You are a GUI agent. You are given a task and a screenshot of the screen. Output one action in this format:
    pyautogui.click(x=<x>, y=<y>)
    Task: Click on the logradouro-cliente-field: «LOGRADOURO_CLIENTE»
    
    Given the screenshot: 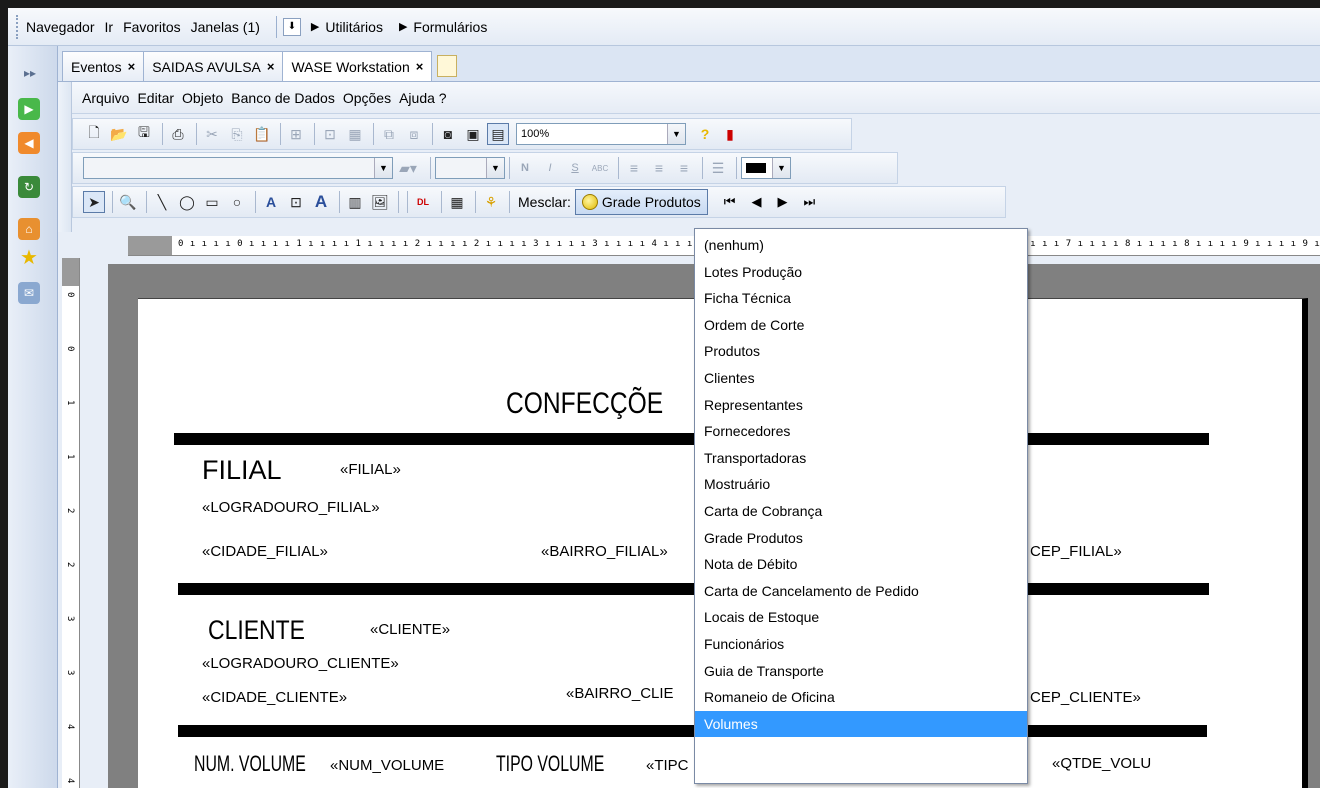 What is the action you would take?
    pyautogui.click(x=300, y=663)
    